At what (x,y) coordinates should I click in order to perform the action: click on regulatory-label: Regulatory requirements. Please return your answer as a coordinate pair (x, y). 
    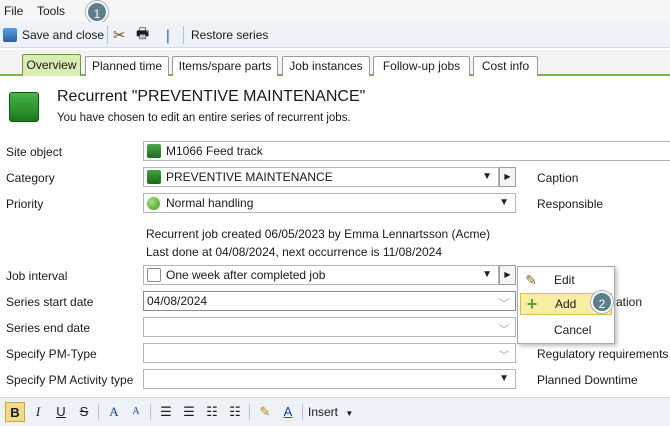
    Looking at the image, I should click on (603, 354).